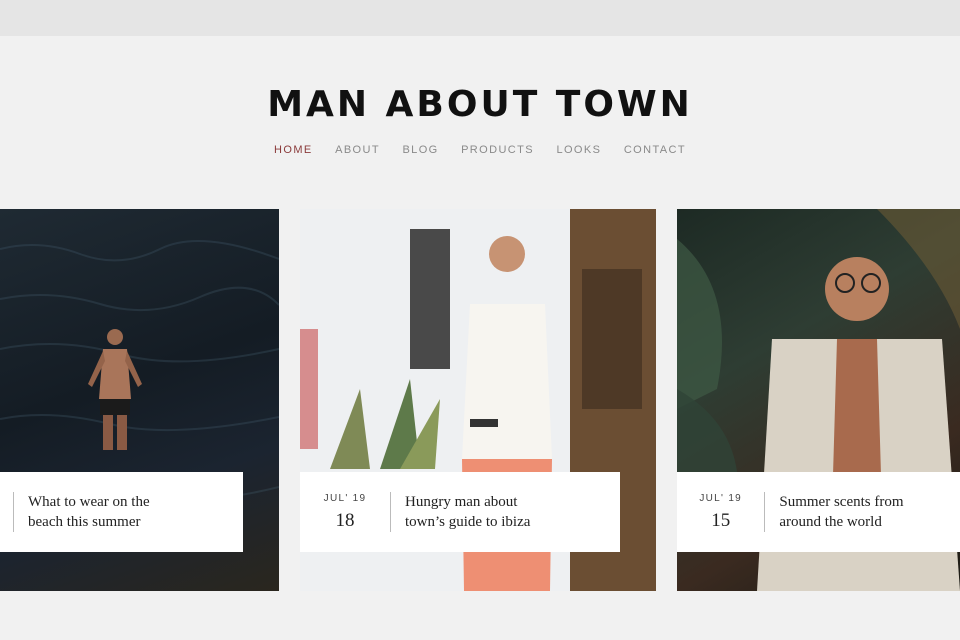 Image resolution: width=960 pixels, height=640 pixels. I want to click on nav-item-blog: BLOG, so click(420, 150).